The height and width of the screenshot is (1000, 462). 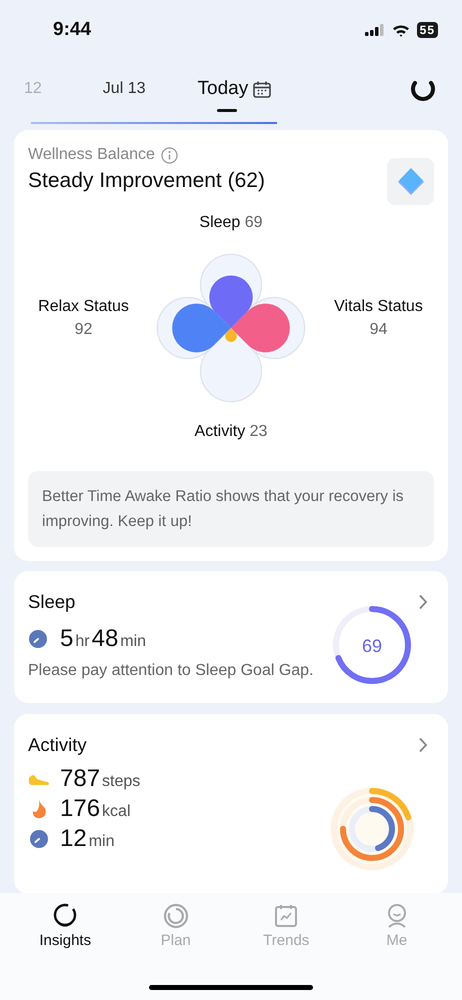 What do you see at coordinates (65, 916) in the screenshot?
I see `rings-icon` at bounding box center [65, 916].